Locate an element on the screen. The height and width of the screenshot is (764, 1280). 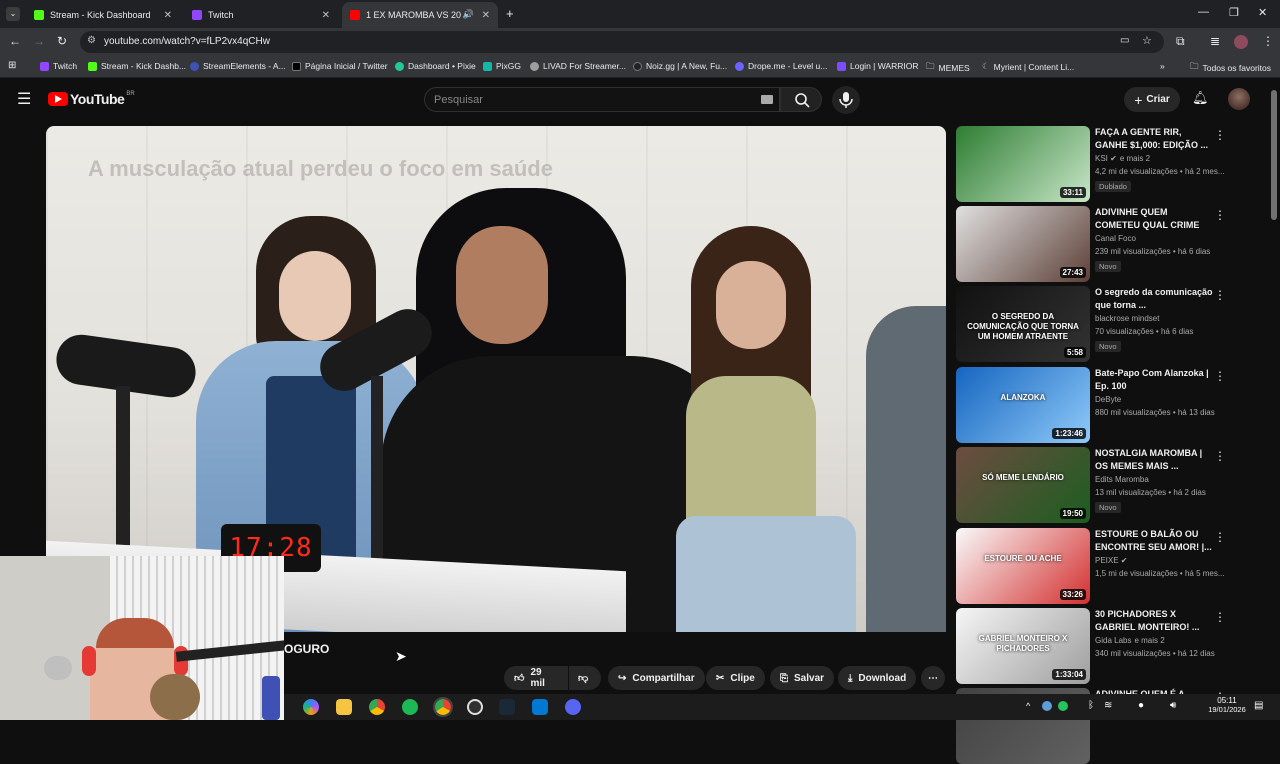
notification-center-icon: ▤ is located at coordinates (1258, 705).